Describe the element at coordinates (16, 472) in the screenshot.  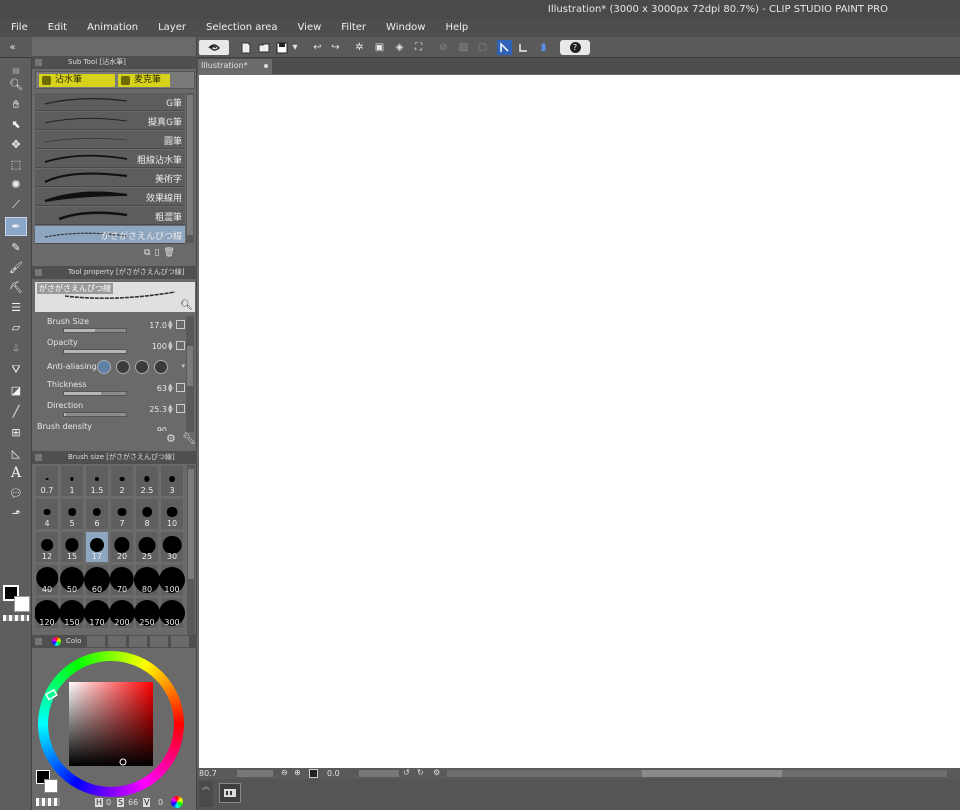
I see `text-icon: A` at that location.